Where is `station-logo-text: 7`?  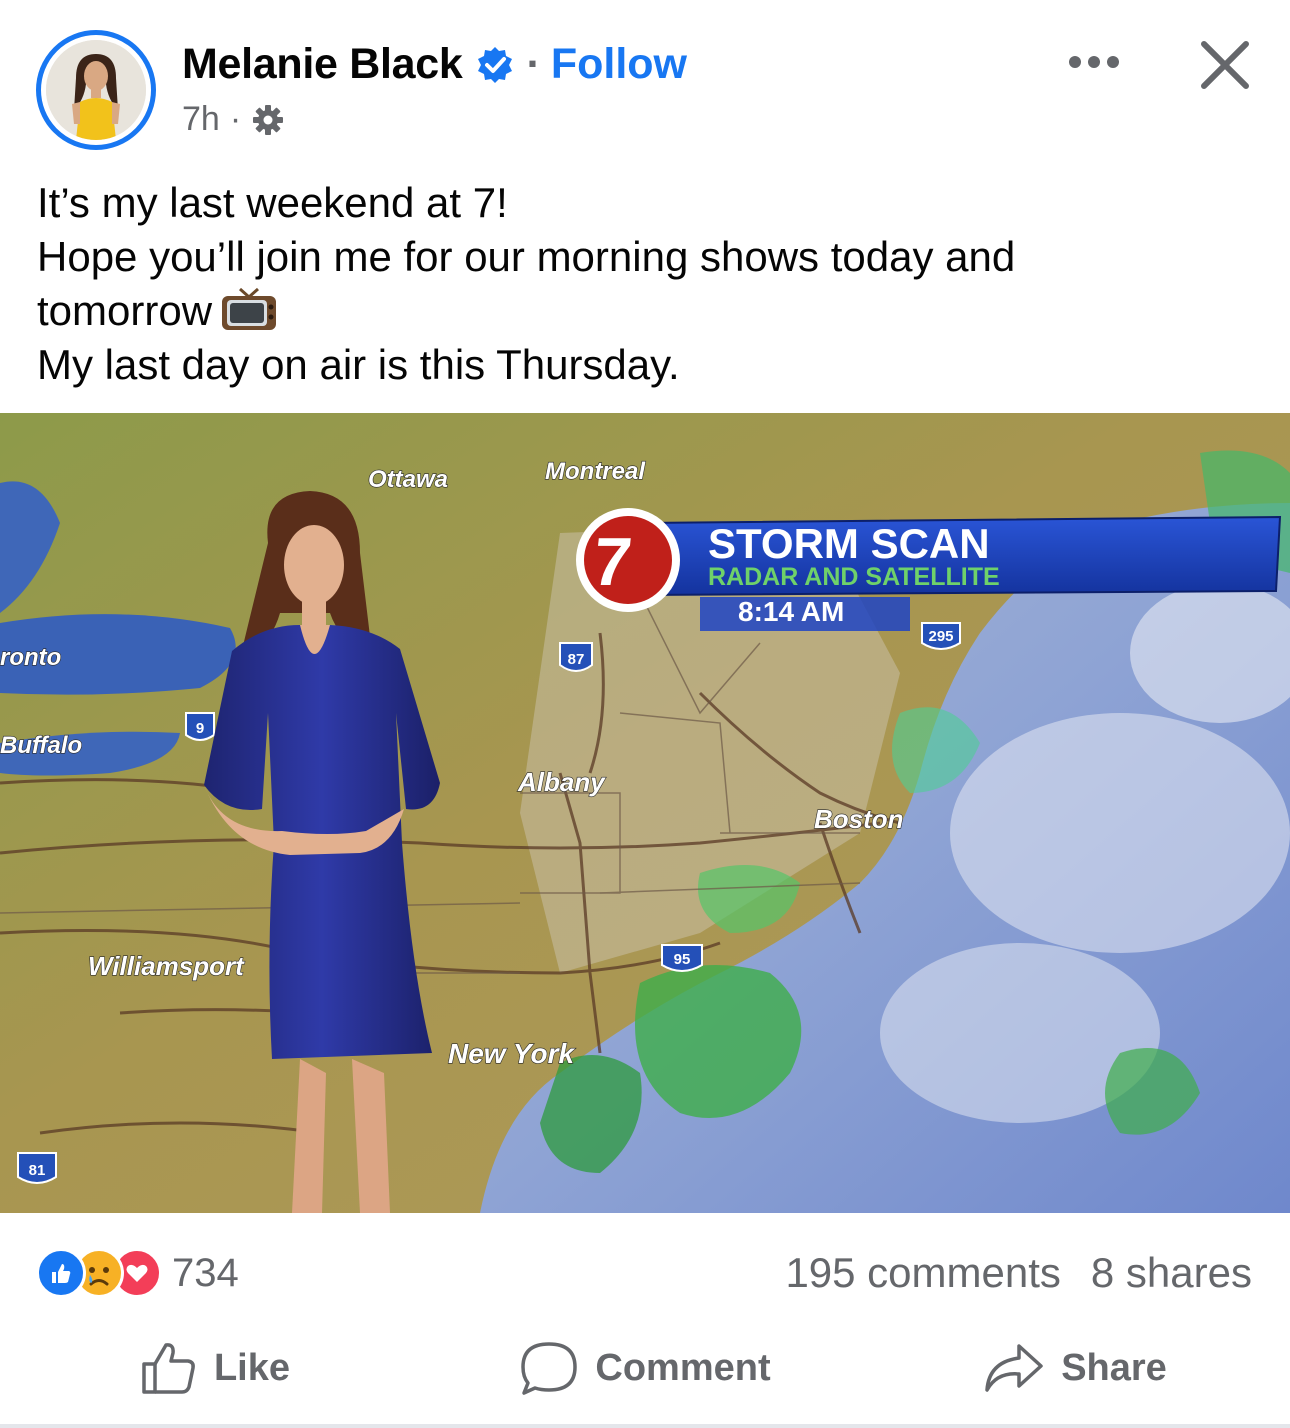 station-logo-text: 7 is located at coordinates (612, 562).